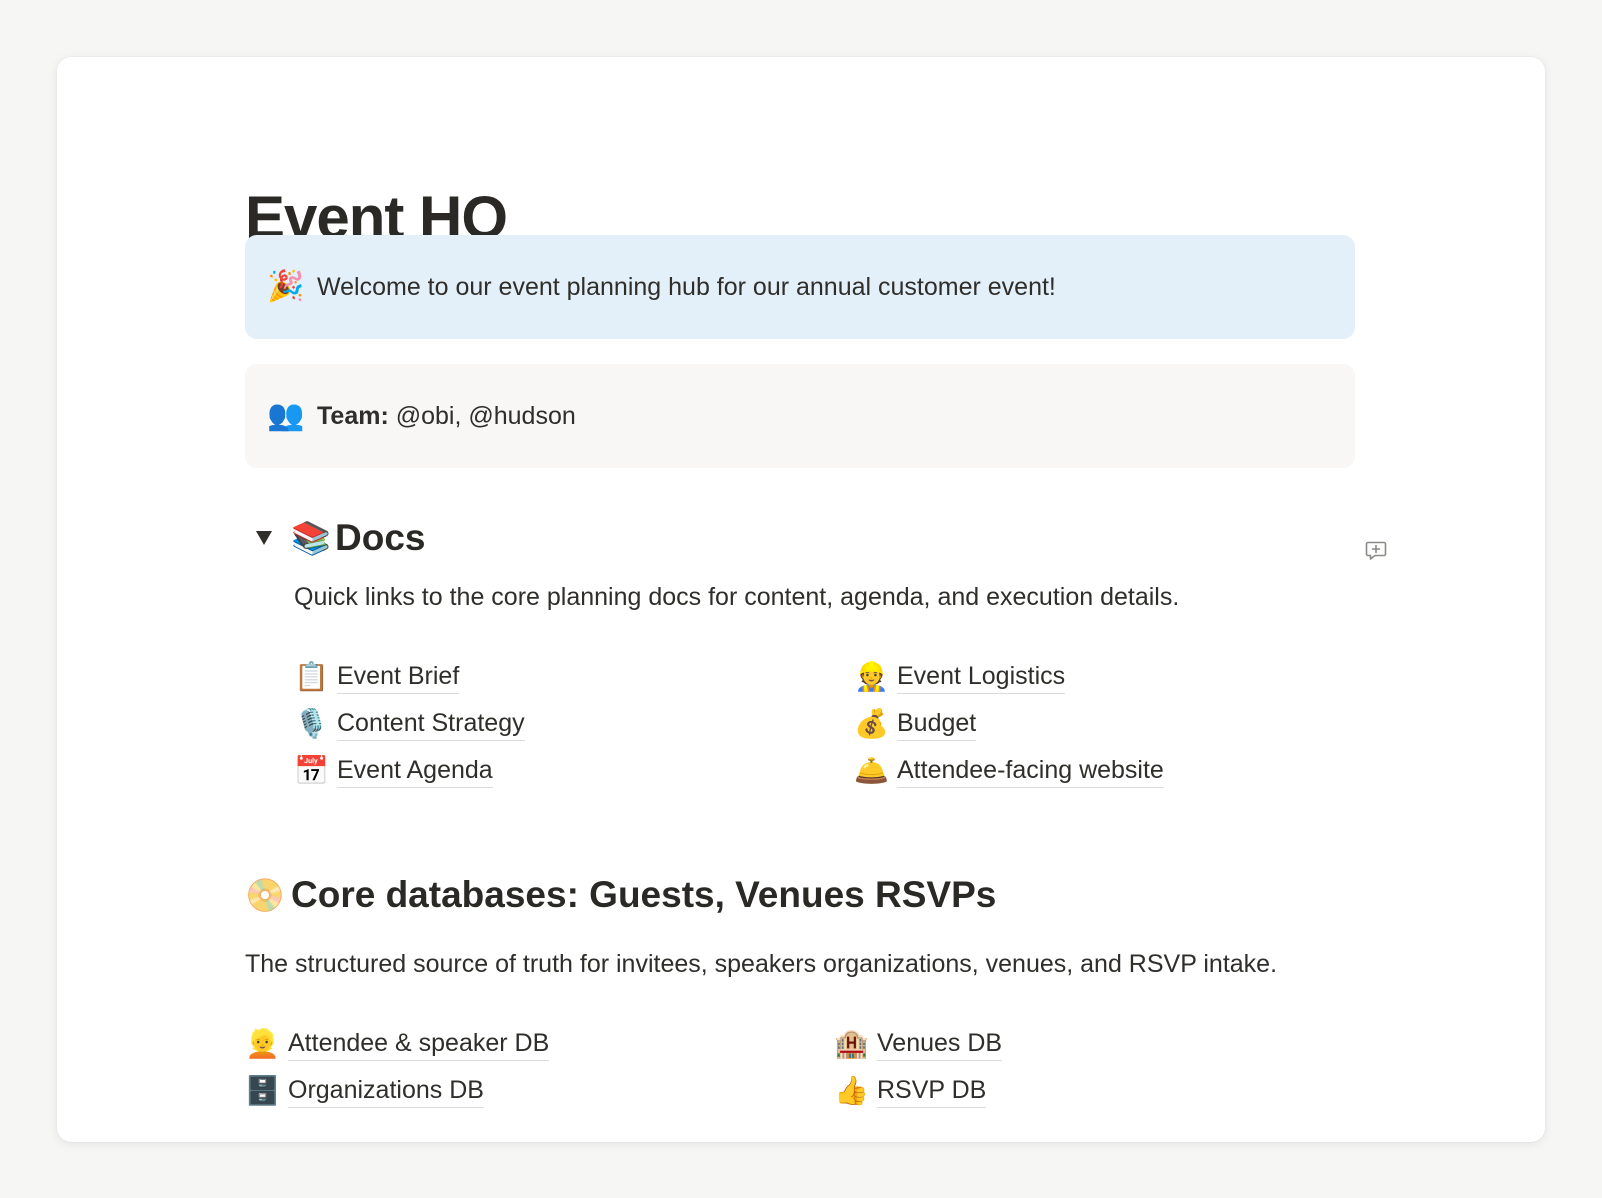  What do you see at coordinates (286, 286) in the screenshot?
I see `party-popper-icon: 🎉` at bounding box center [286, 286].